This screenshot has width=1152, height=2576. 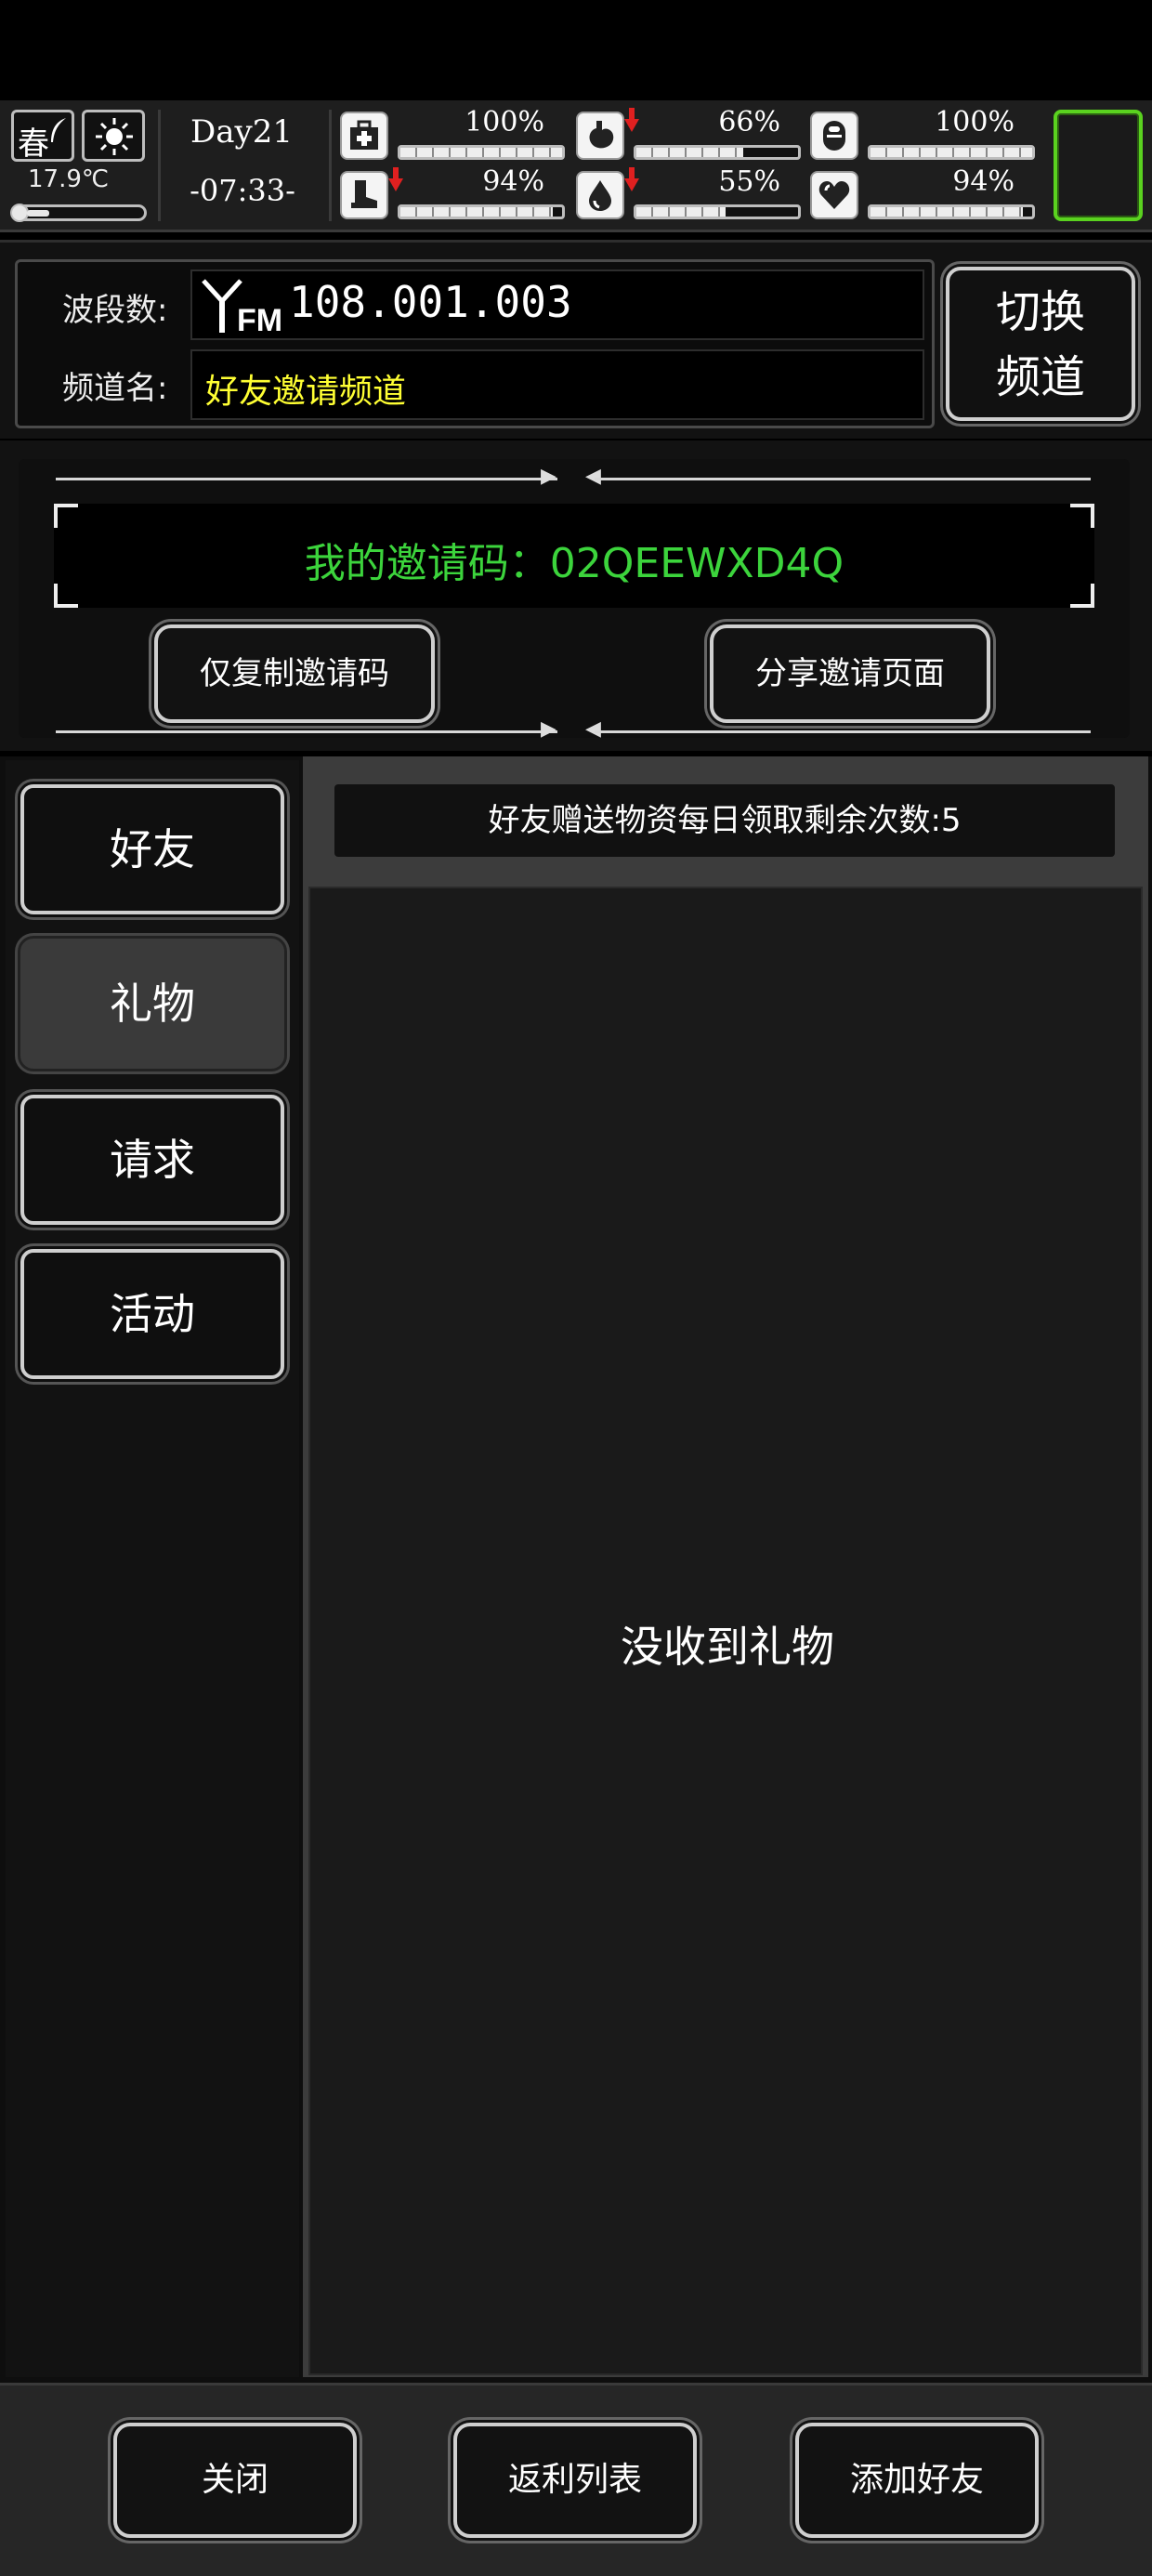 I want to click on frequency-label: 波段数:, so click(x=115, y=310).